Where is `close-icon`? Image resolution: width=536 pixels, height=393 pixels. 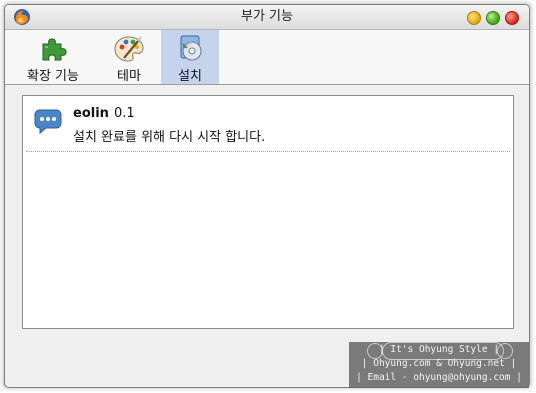 close-icon is located at coordinates (512, 18).